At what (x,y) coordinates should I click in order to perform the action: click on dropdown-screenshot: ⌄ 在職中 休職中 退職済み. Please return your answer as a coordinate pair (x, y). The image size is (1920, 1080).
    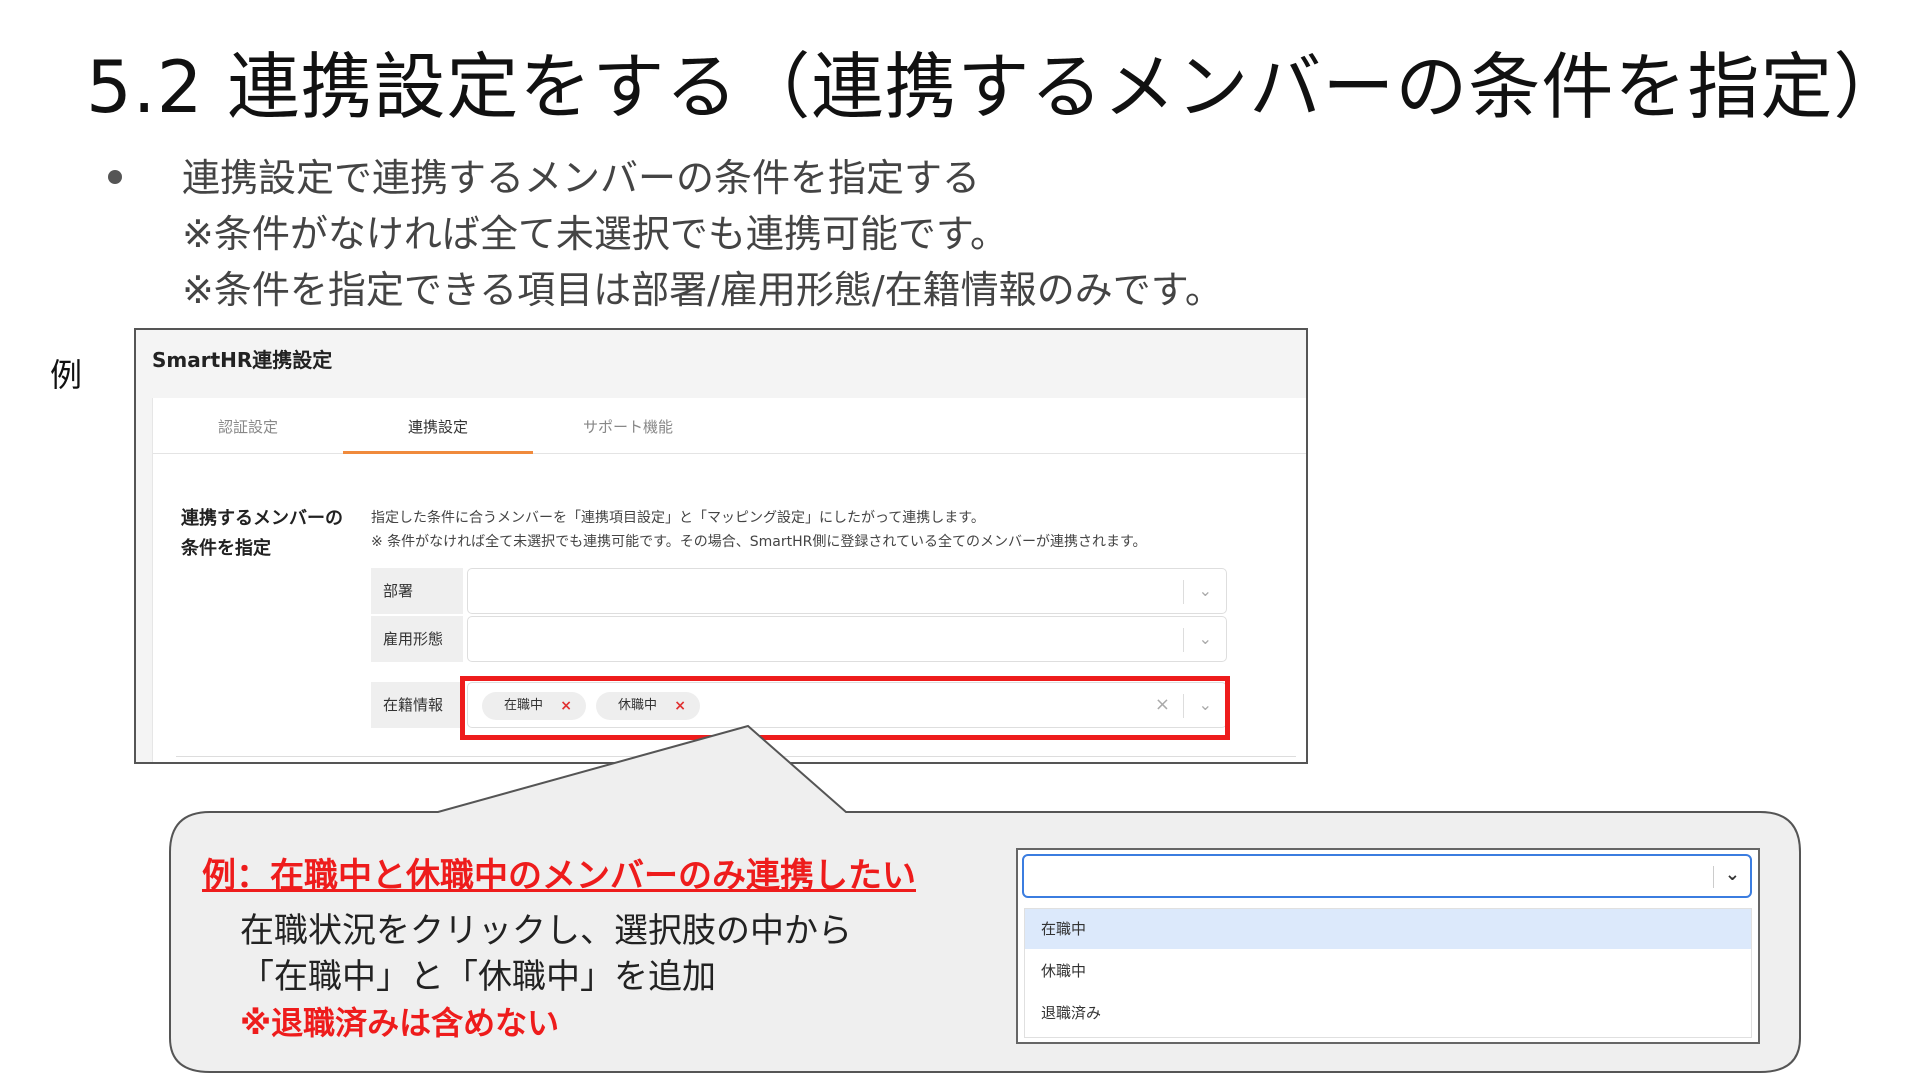
    Looking at the image, I should click on (1388, 946).